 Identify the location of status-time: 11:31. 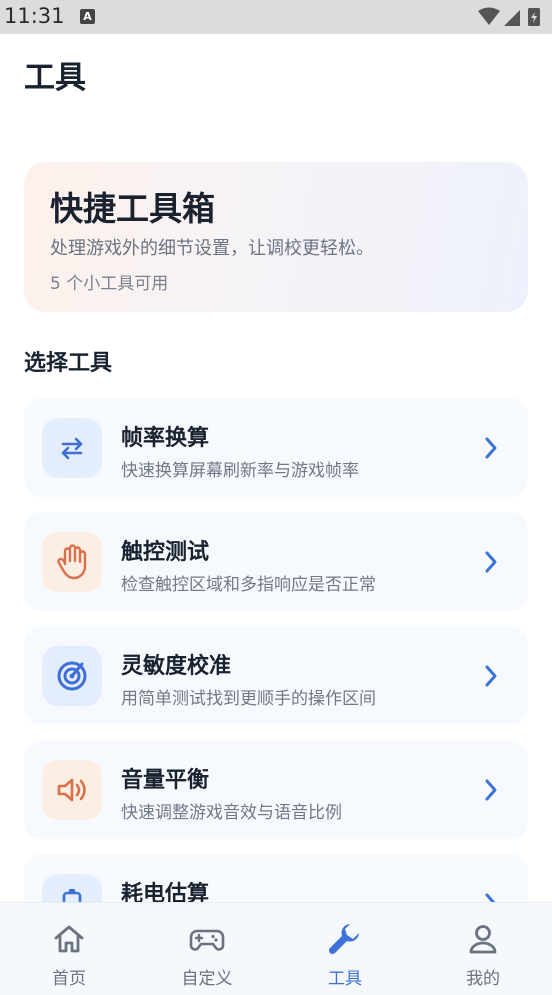
(34, 16).